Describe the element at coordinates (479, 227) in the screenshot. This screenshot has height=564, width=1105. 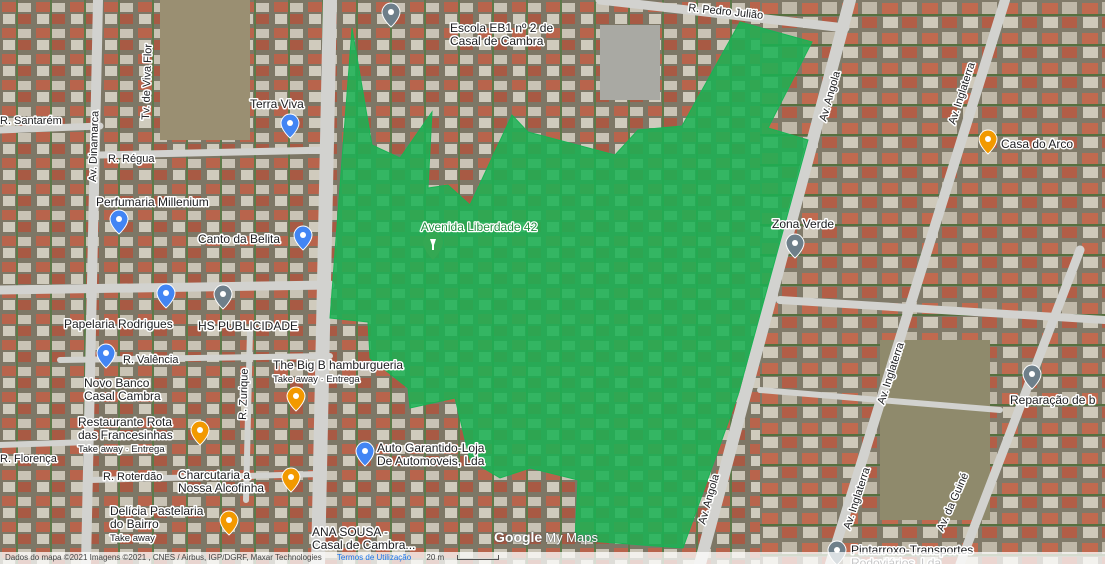
I see `area-label: Avenida Liberdade 42` at that location.